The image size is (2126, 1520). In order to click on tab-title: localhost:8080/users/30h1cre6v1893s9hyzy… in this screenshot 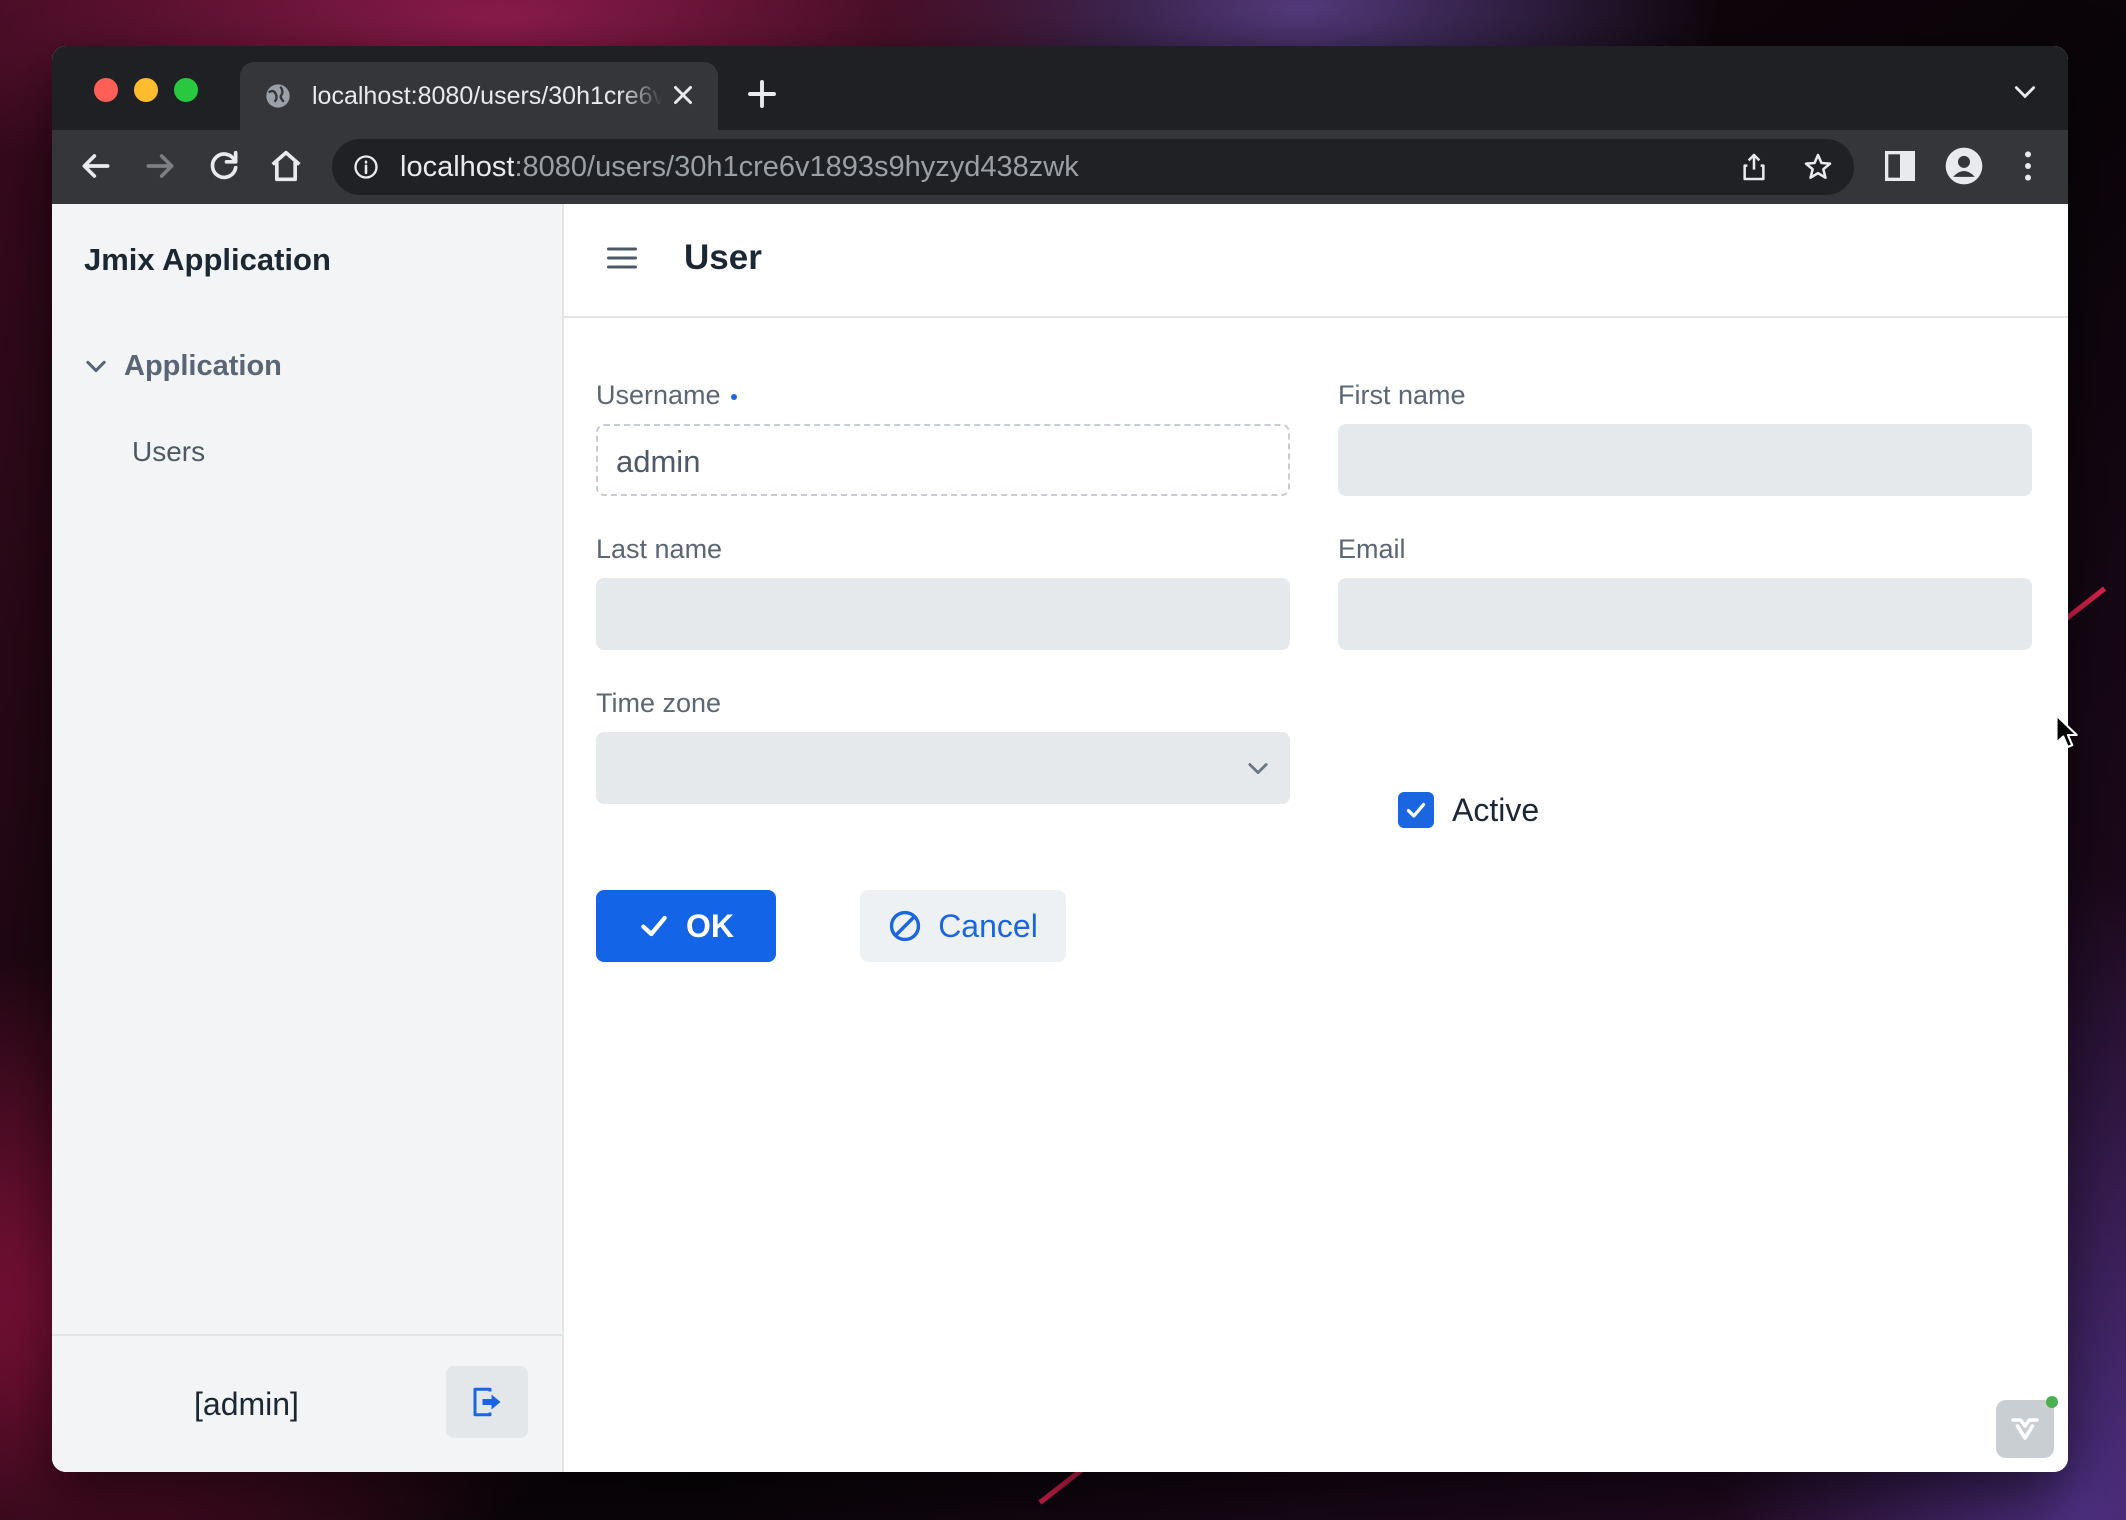, I will do `click(487, 95)`.